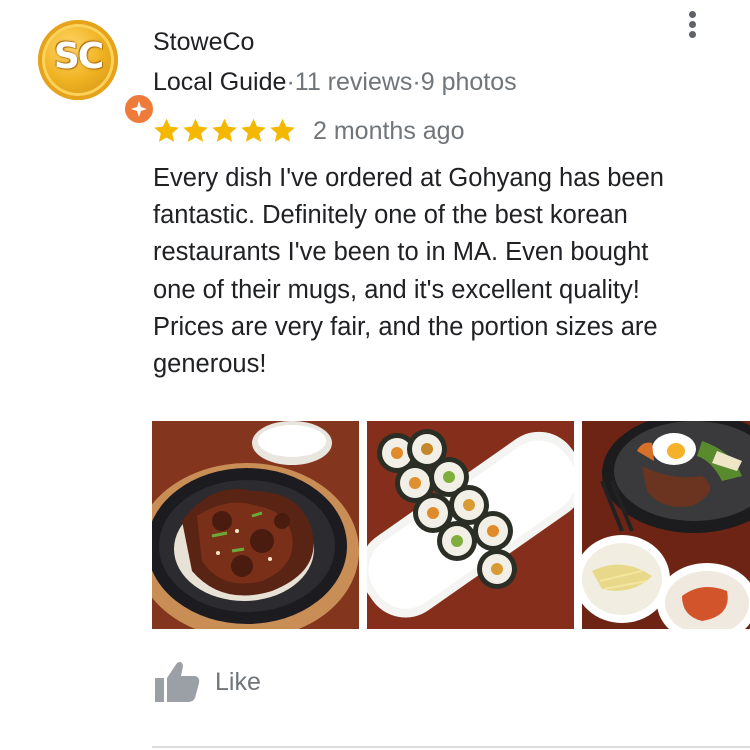 Image resolution: width=750 pixels, height=750 pixels. Describe the element at coordinates (207, 682) in the screenshot. I see `like-button: Like` at that location.